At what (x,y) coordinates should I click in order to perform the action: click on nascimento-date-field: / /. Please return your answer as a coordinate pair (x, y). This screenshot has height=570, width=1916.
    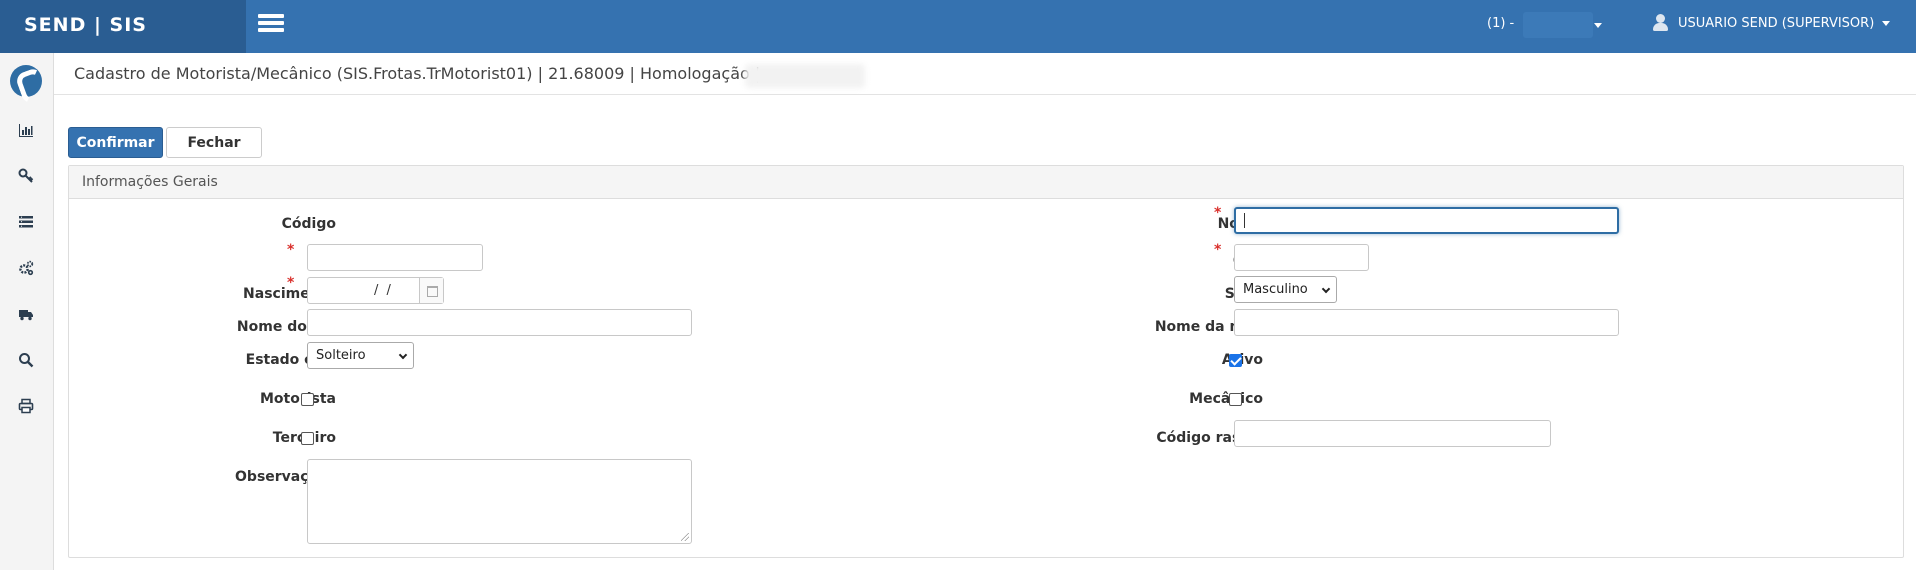
    Looking at the image, I should click on (375, 290).